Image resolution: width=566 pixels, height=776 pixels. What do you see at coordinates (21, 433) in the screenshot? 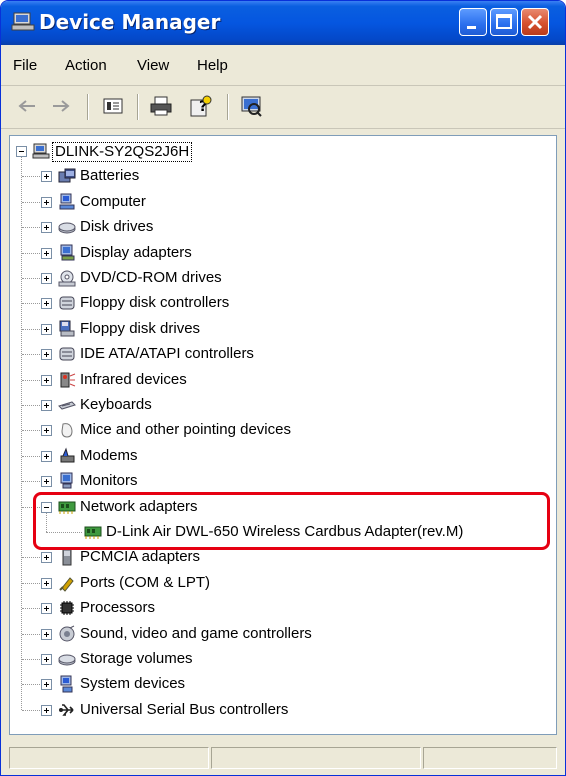
I see `tree-connector` at bounding box center [21, 433].